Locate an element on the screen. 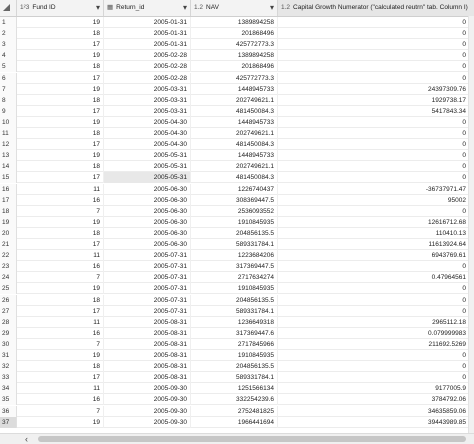  cell-nav: 1448945733 is located at coordinates (234, 122).